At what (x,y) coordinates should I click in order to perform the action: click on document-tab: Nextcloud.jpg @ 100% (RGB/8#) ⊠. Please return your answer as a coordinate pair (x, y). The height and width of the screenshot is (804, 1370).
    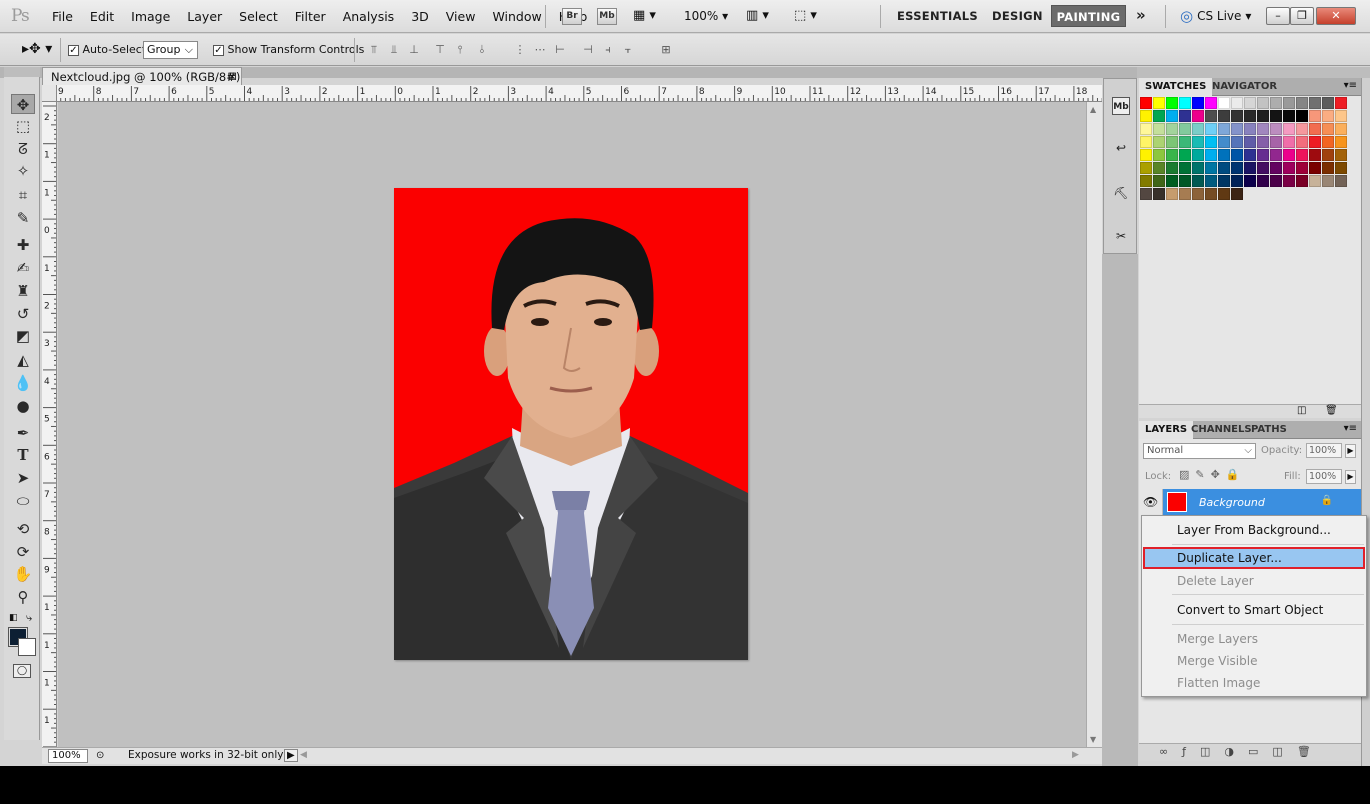
    Looking at the image, I should click on (142, 76).